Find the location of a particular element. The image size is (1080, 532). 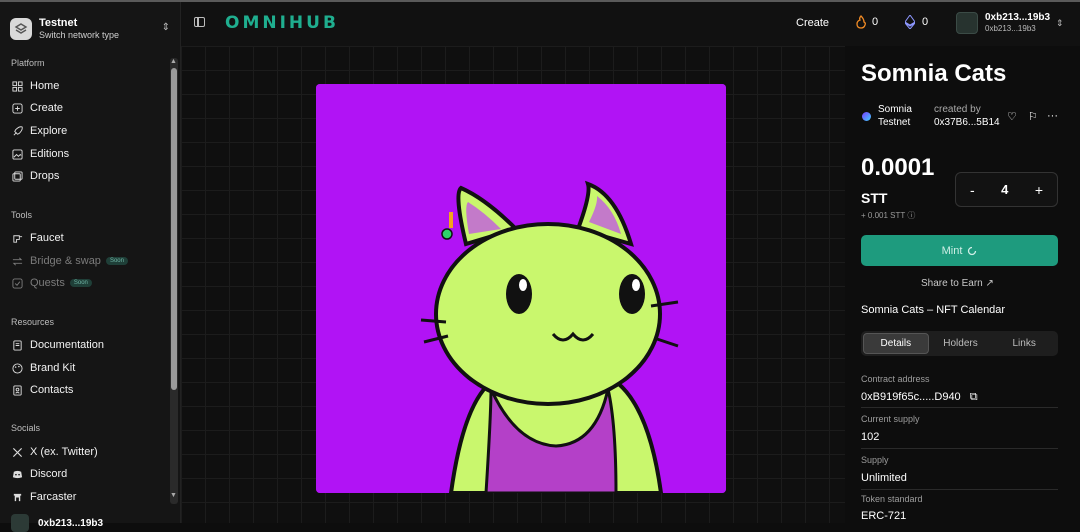

sidebar-item-label: Bridge & swap is located at coordinates (65, 261).